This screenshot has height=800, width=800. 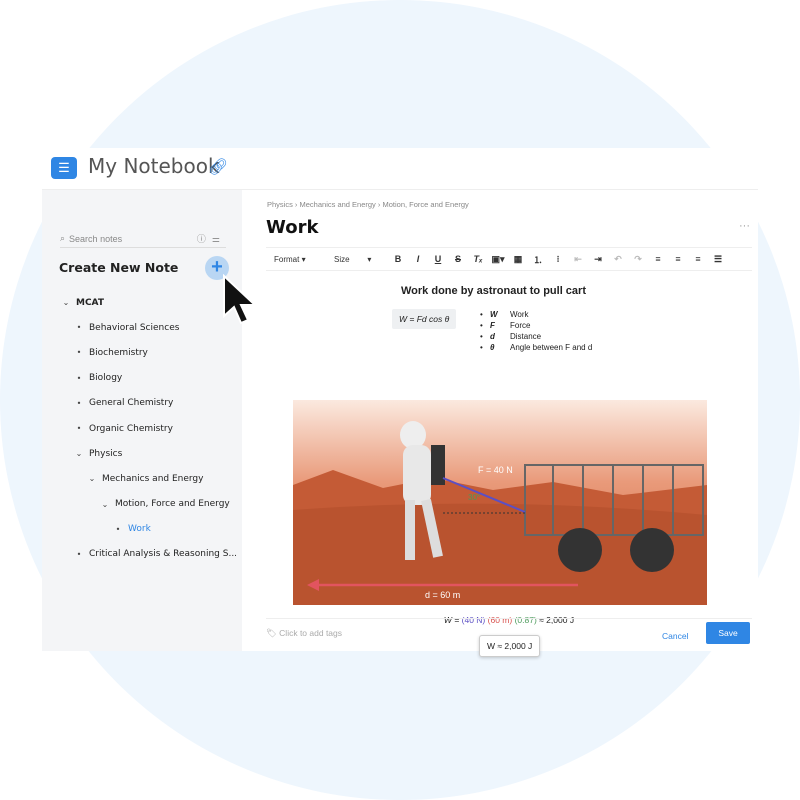 What do you see at coordinates (744, 226) in the screenshot?
I see `more-options-icon: ···` at bounding box center [744, 226].